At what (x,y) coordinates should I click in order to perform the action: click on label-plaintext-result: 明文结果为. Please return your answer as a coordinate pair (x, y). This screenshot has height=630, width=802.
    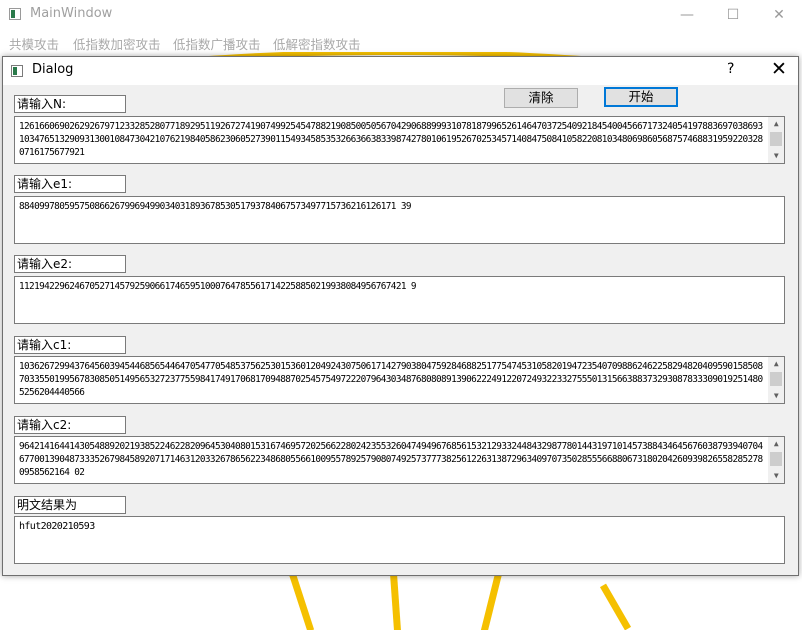
    Looking at the image, I should click on (70, 505).